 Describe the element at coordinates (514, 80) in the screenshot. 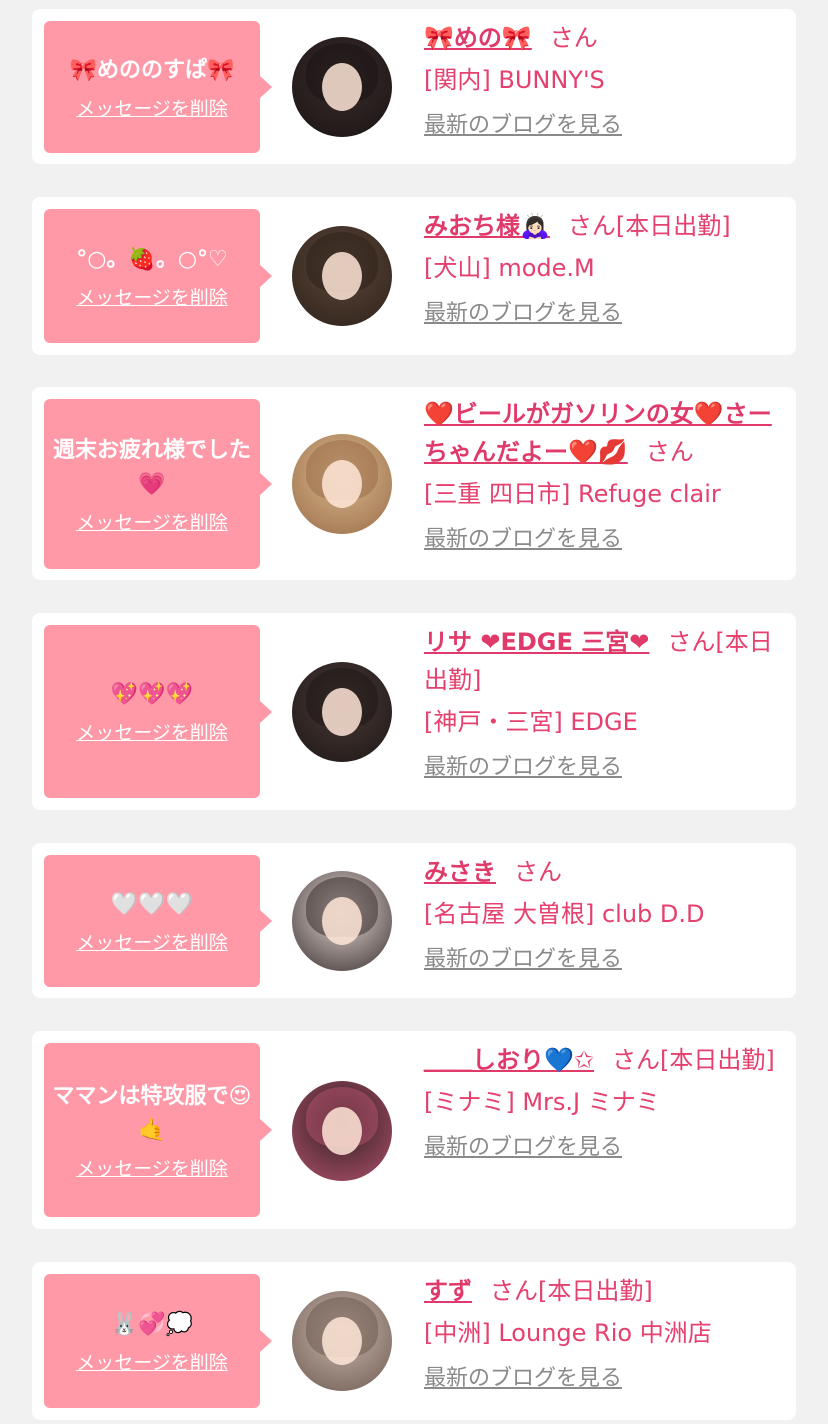

I see `shop-name: [関内] BUNNY'S` at that location.